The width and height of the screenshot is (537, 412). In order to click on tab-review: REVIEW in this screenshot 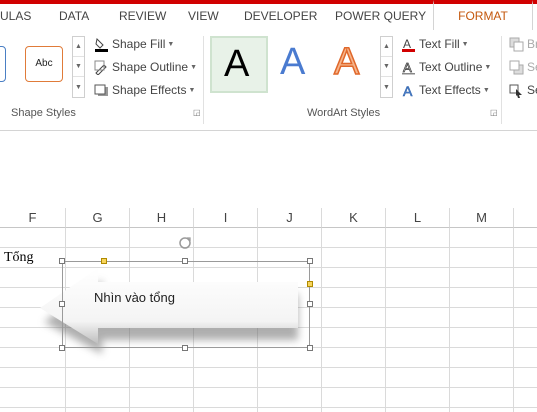, I will do `click(142, 16)`.